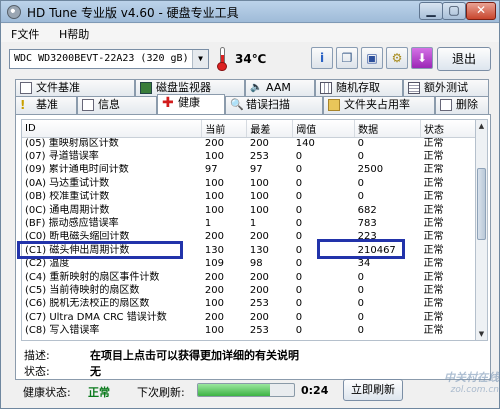 This screenshot has height=409, width=500. What do you see at coordinates (67, 183) in the screenshot?
I see `cell-attribute: (0A) 马达重试计数` at bounding box center [67, 183].